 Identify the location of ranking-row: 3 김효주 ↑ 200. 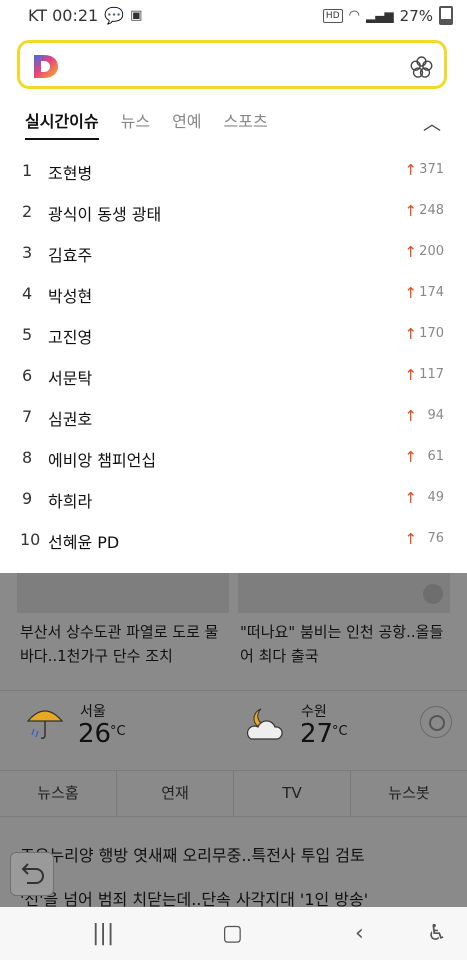
(233, 252).